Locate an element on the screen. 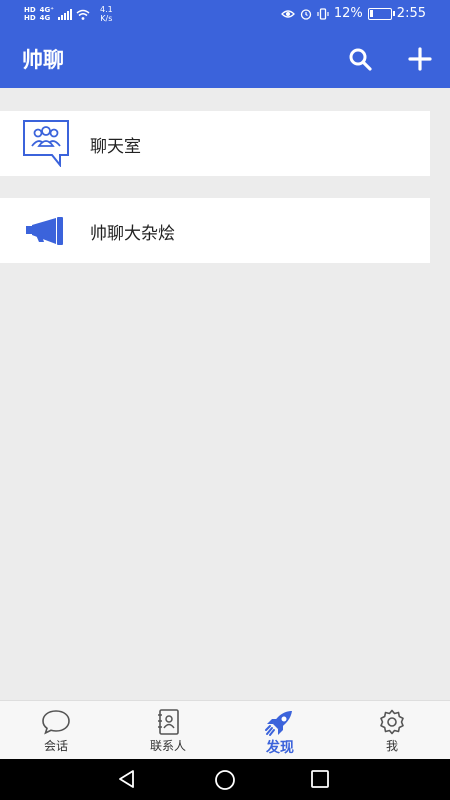 This screenshot has height=800, width=450. network-badge-1: HD is located at coordinates (30, 10).